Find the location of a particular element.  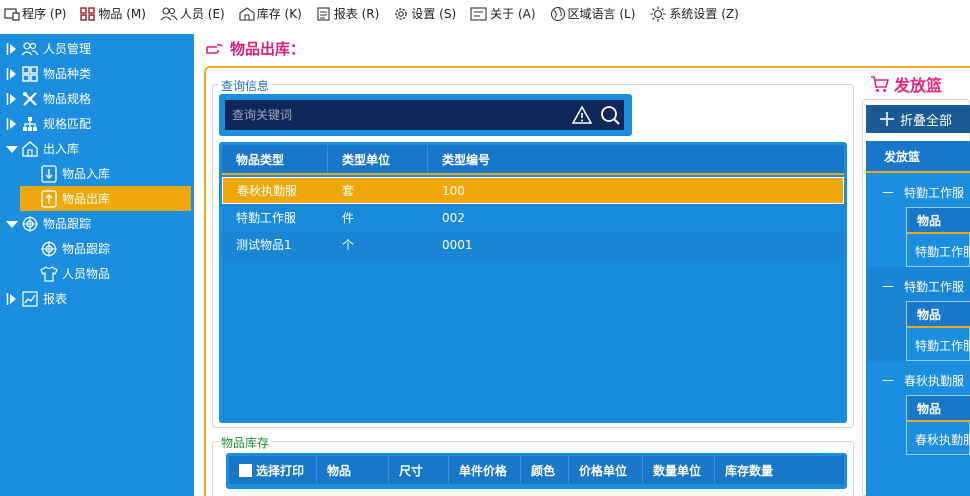

users-icon is located at coordinates (30, 48).